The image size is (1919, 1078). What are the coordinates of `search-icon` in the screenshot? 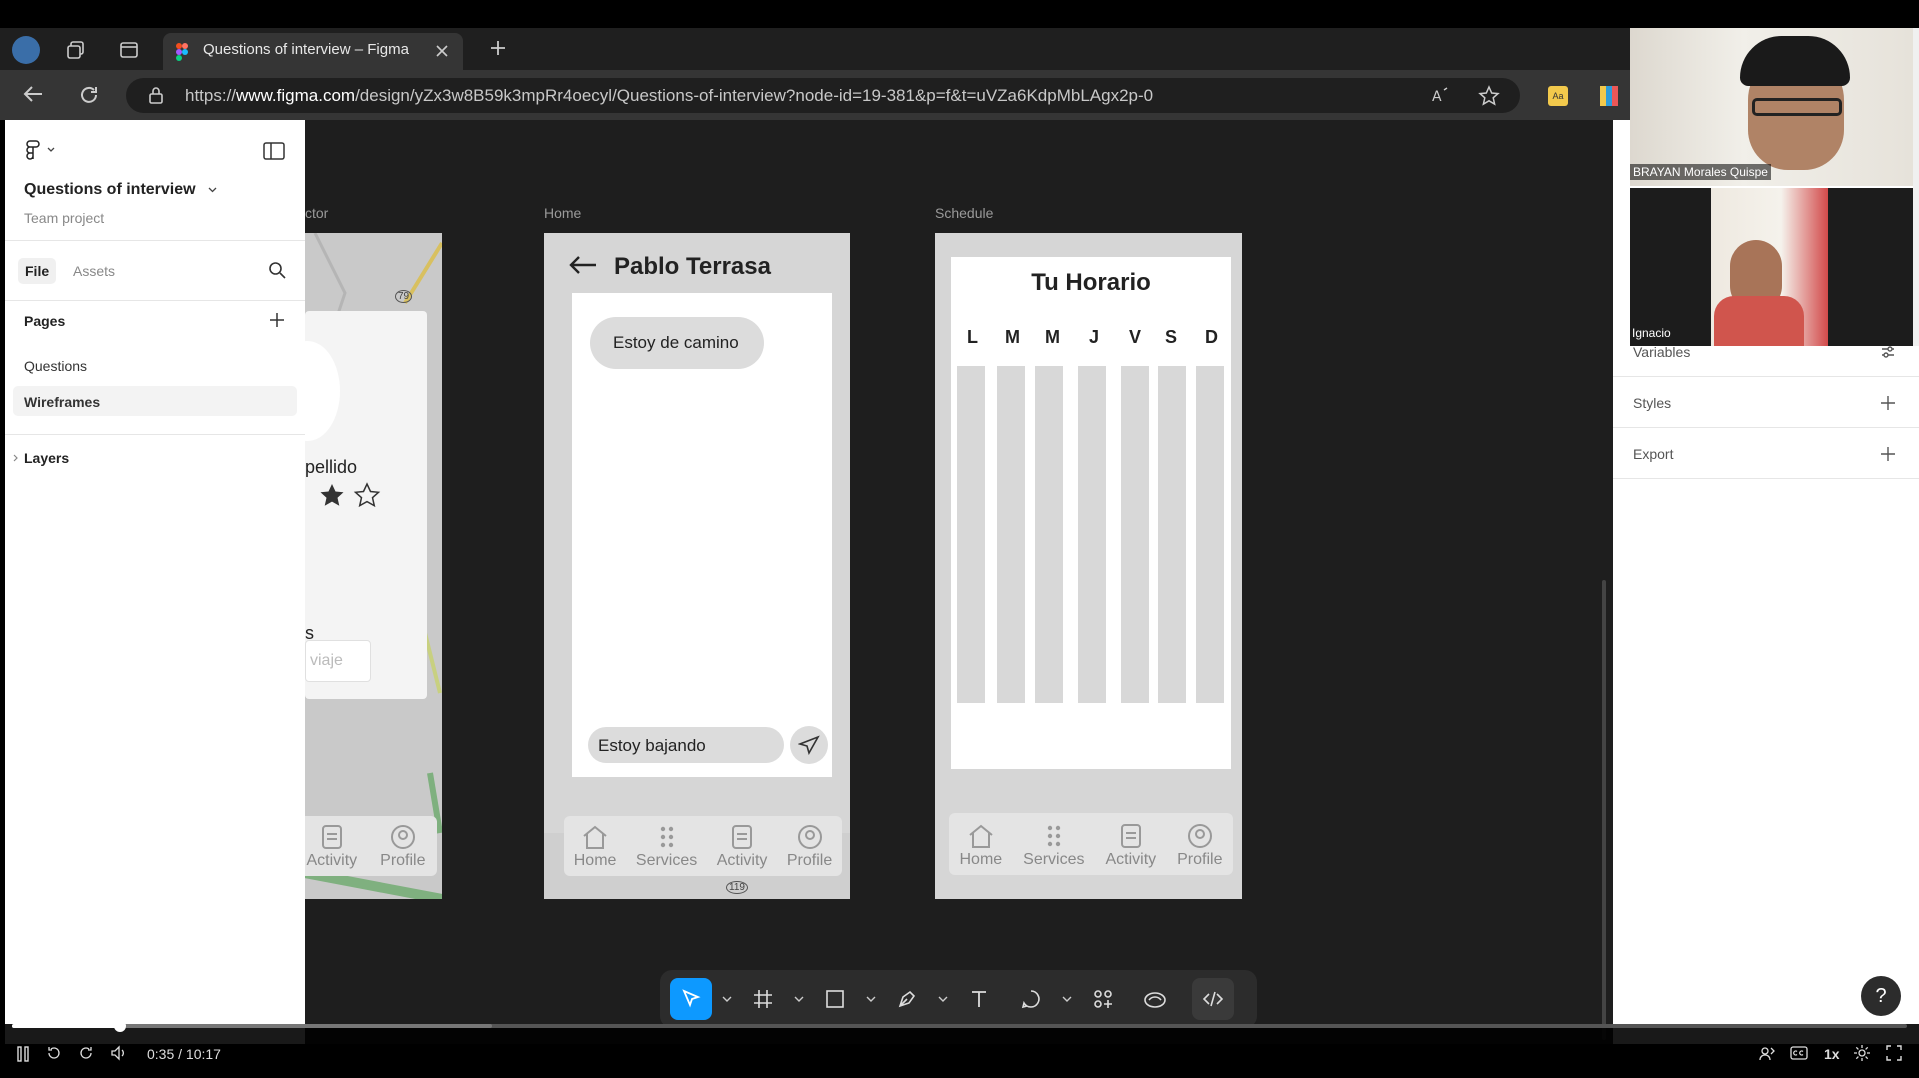 It's located at (277, 270).